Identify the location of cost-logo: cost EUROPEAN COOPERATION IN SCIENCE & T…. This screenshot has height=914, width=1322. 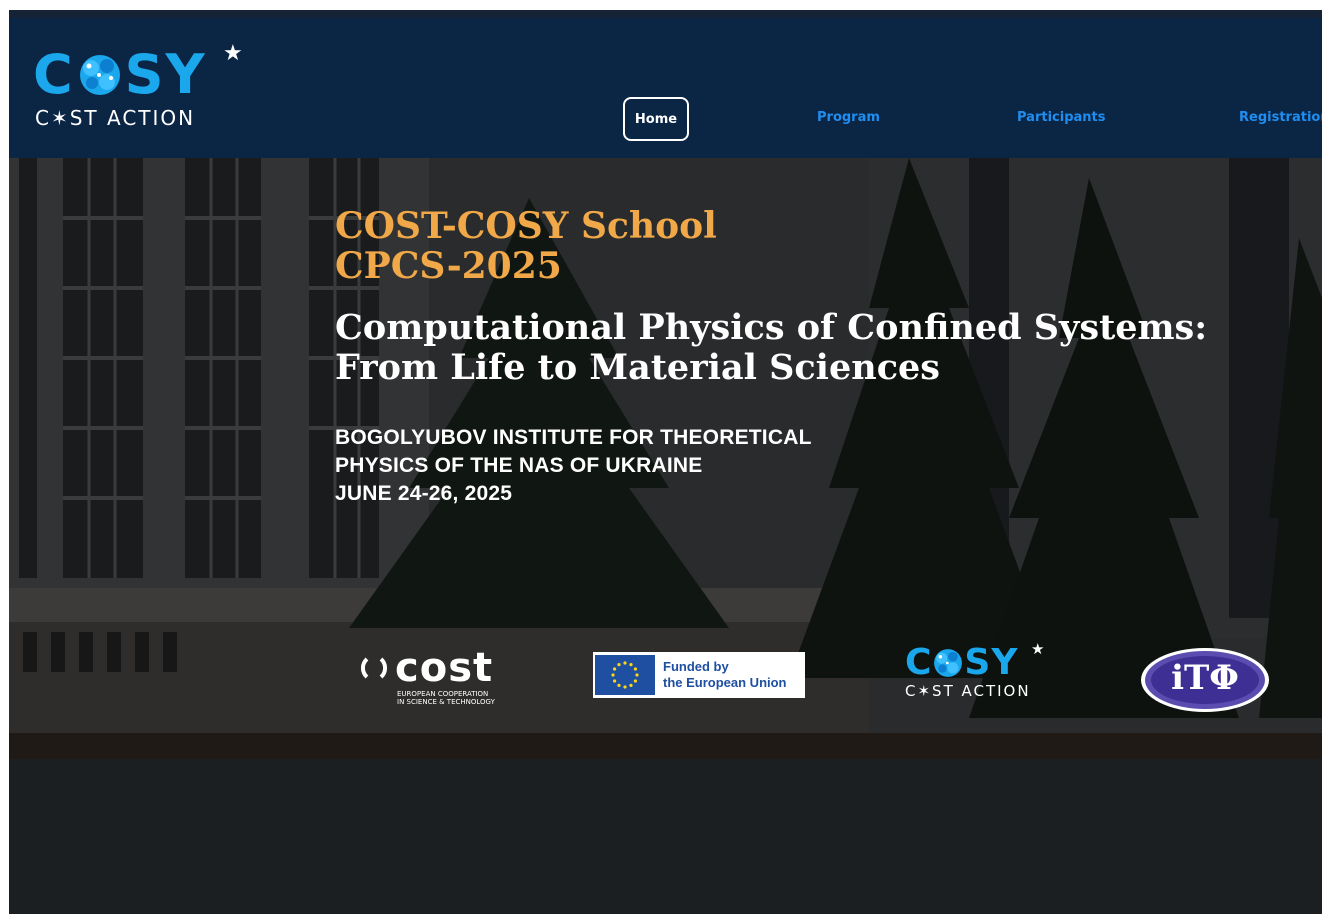
(439, 679).